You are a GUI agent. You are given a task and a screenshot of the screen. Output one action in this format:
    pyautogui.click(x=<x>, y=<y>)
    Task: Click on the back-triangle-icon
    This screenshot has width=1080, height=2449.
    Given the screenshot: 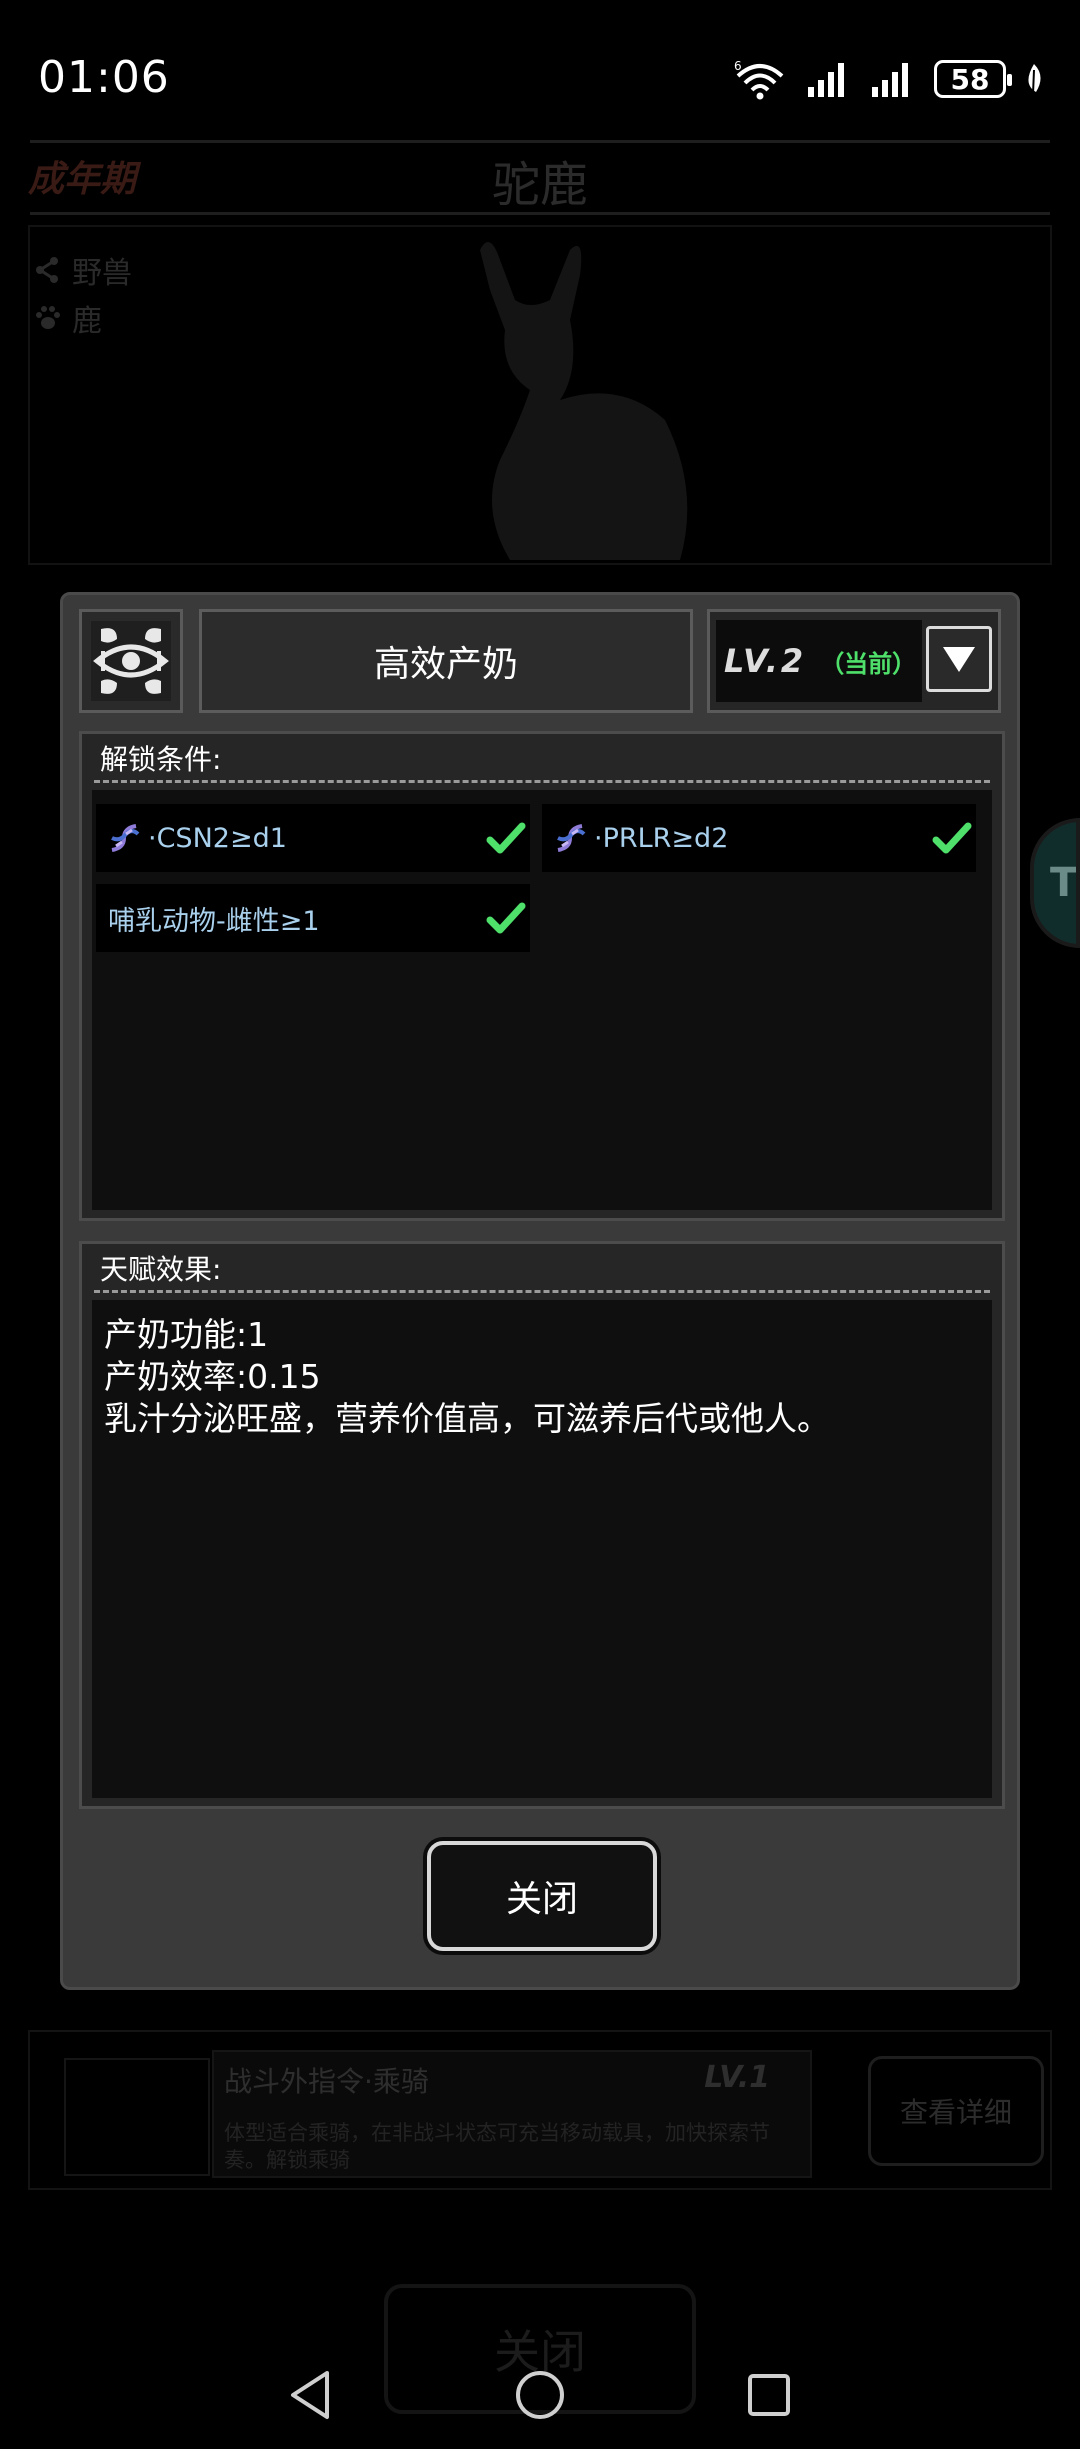 What is the action you would take?
    pyautogui.click(x=310, y=2395)
    